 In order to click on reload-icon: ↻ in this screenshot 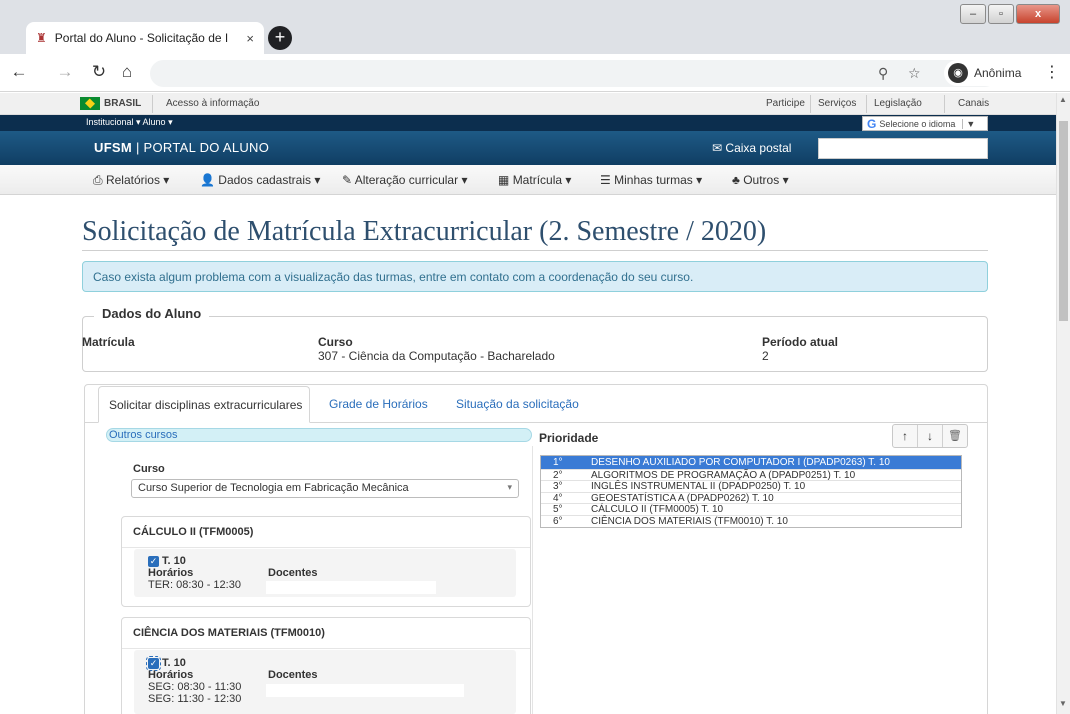, I will do `click(99, 72)`.